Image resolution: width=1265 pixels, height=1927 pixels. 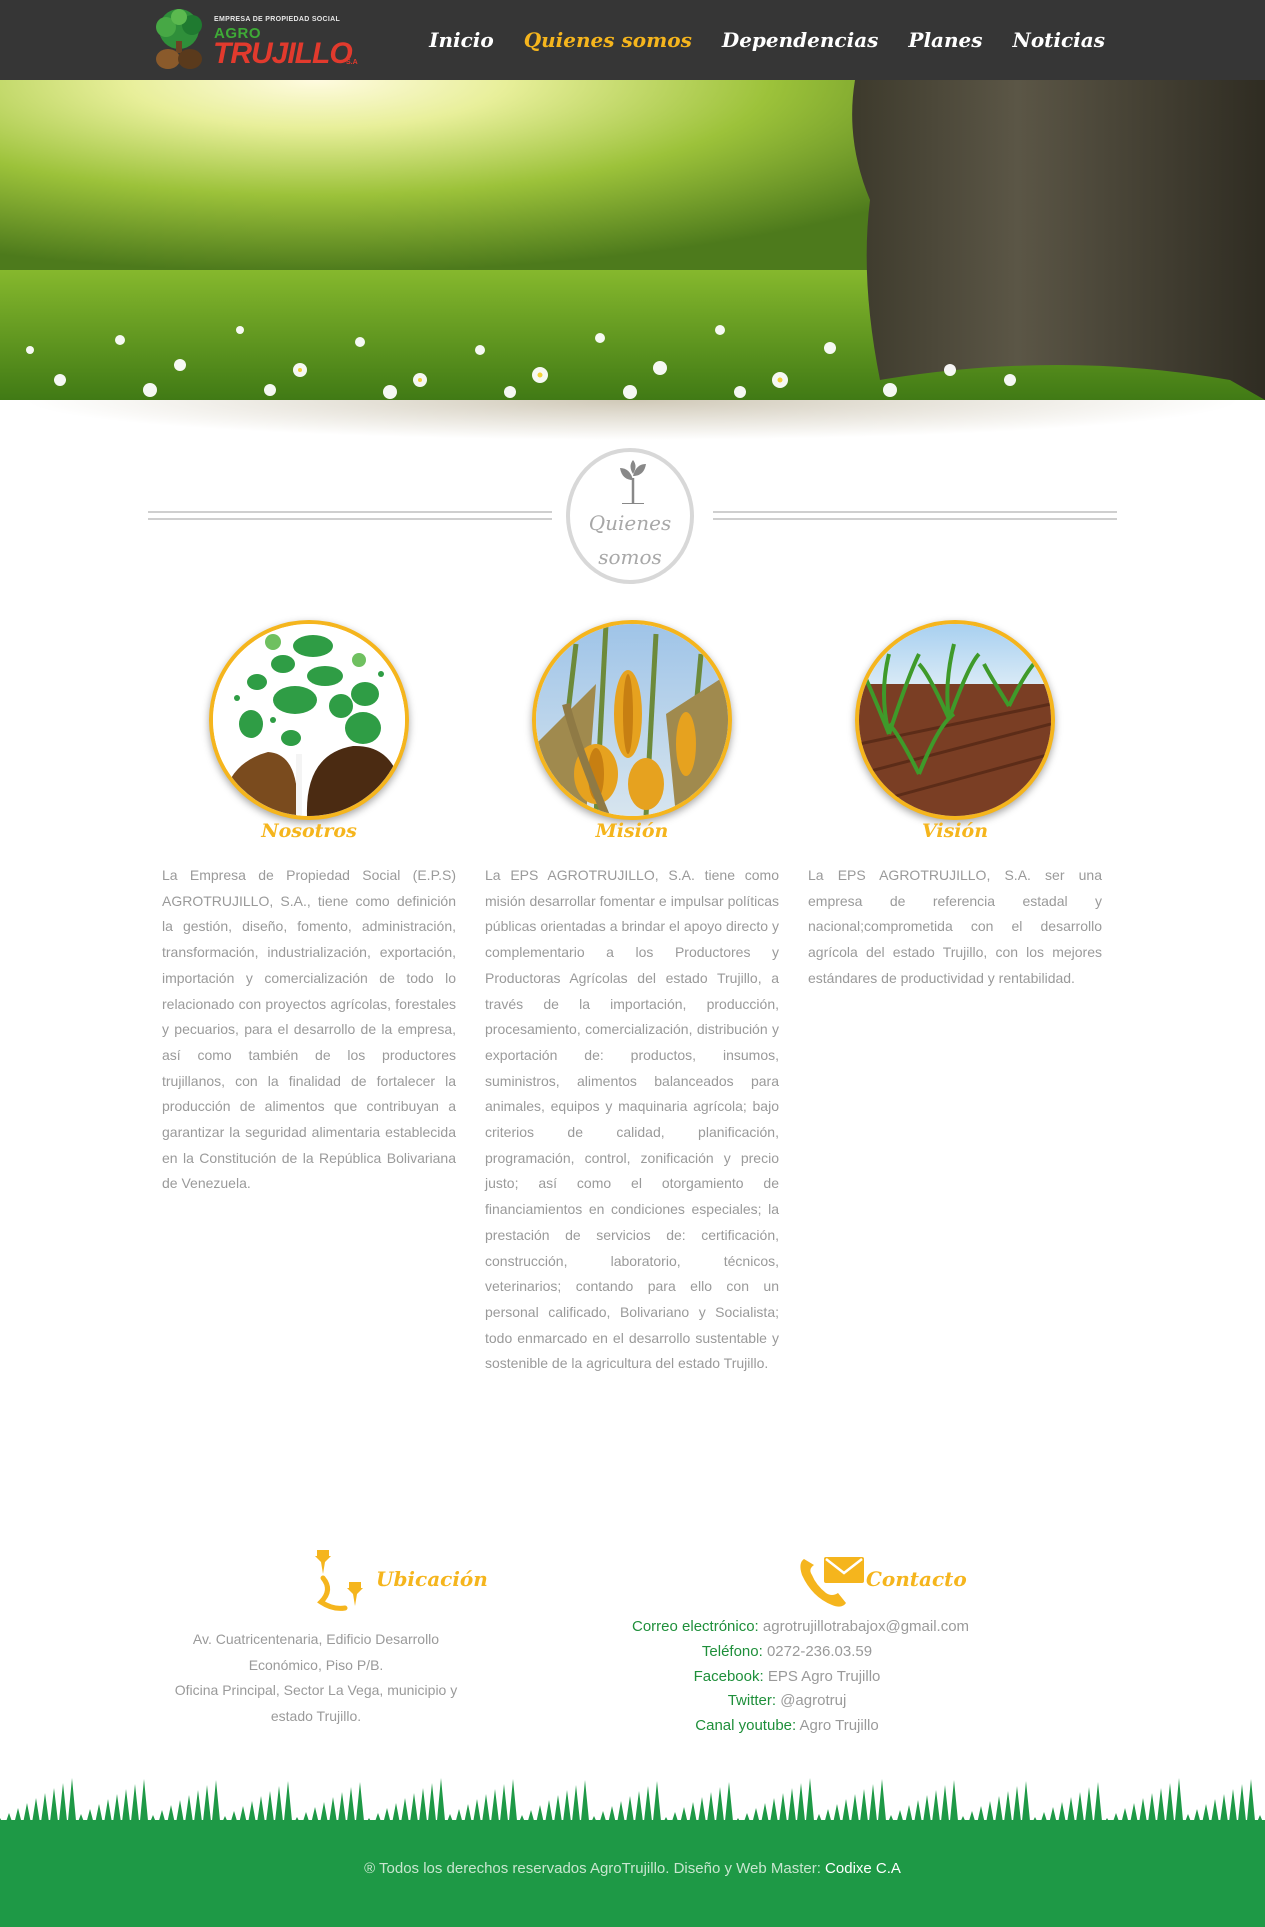 What do you see at coordinates (630, 523) in the screenshot?
I see `page-title-line1: Quienes` at bounding box center [630, 523].